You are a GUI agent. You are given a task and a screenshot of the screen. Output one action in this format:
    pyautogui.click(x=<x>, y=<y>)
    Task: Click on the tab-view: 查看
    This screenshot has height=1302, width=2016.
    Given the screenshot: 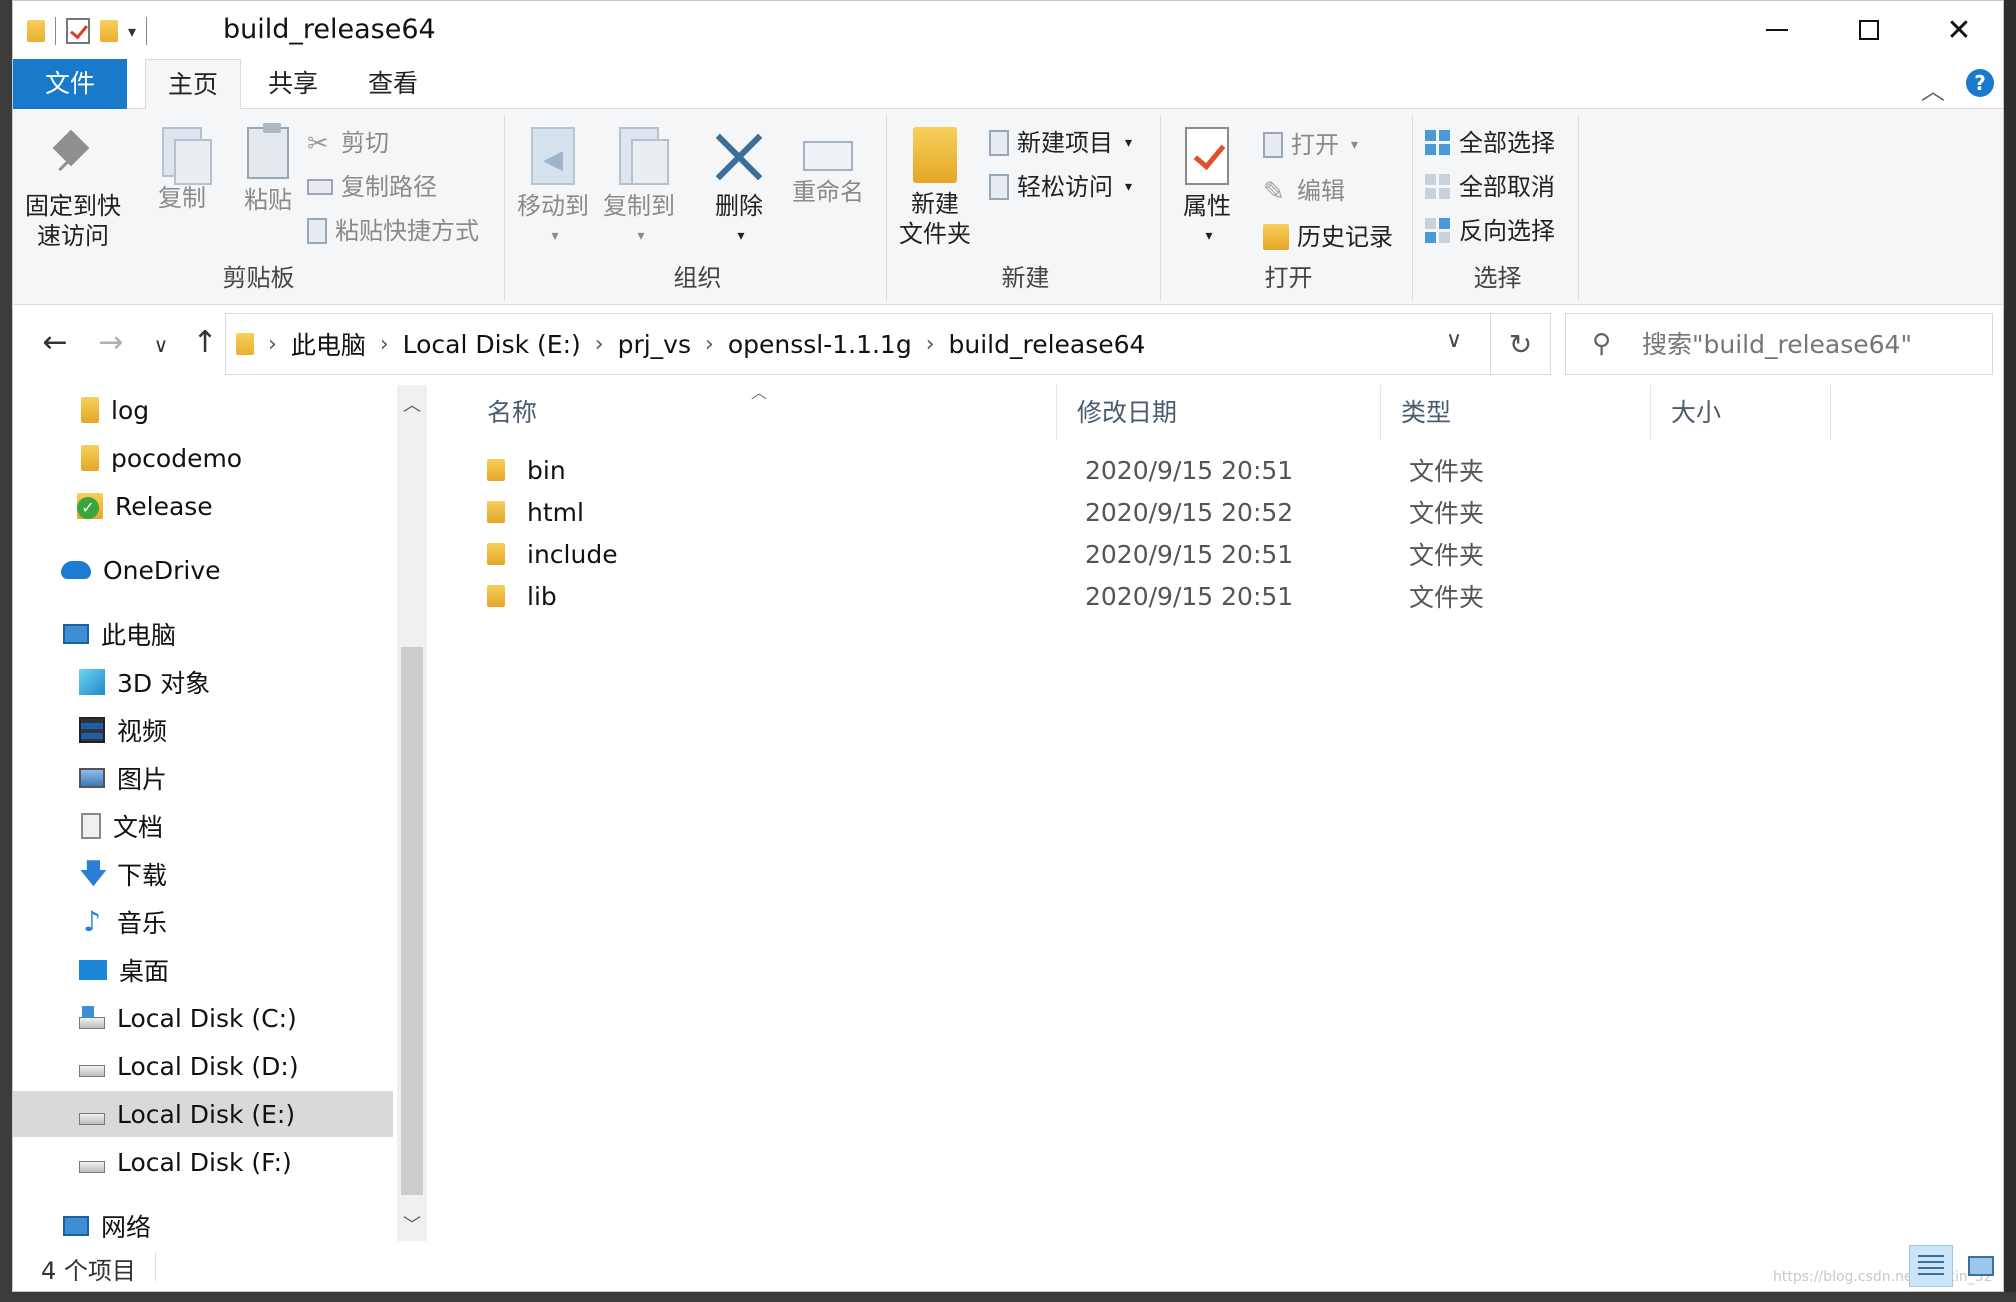 What is the action you would take?
    pyautogui.click(x=393, y=84)
    